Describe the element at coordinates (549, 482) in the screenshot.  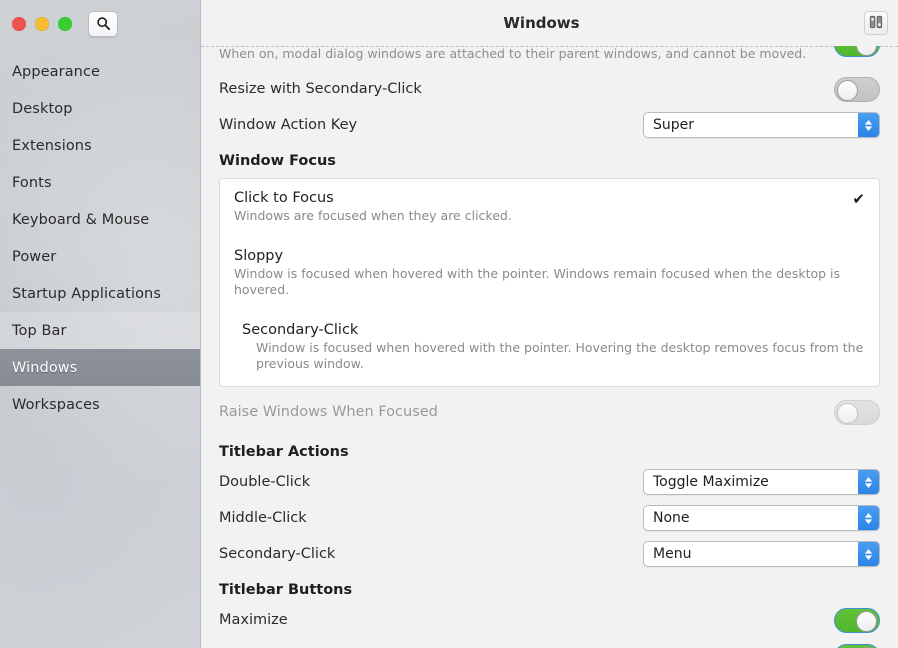
I see `double-click-row: Double-Click Toggle Maximize` at that location.